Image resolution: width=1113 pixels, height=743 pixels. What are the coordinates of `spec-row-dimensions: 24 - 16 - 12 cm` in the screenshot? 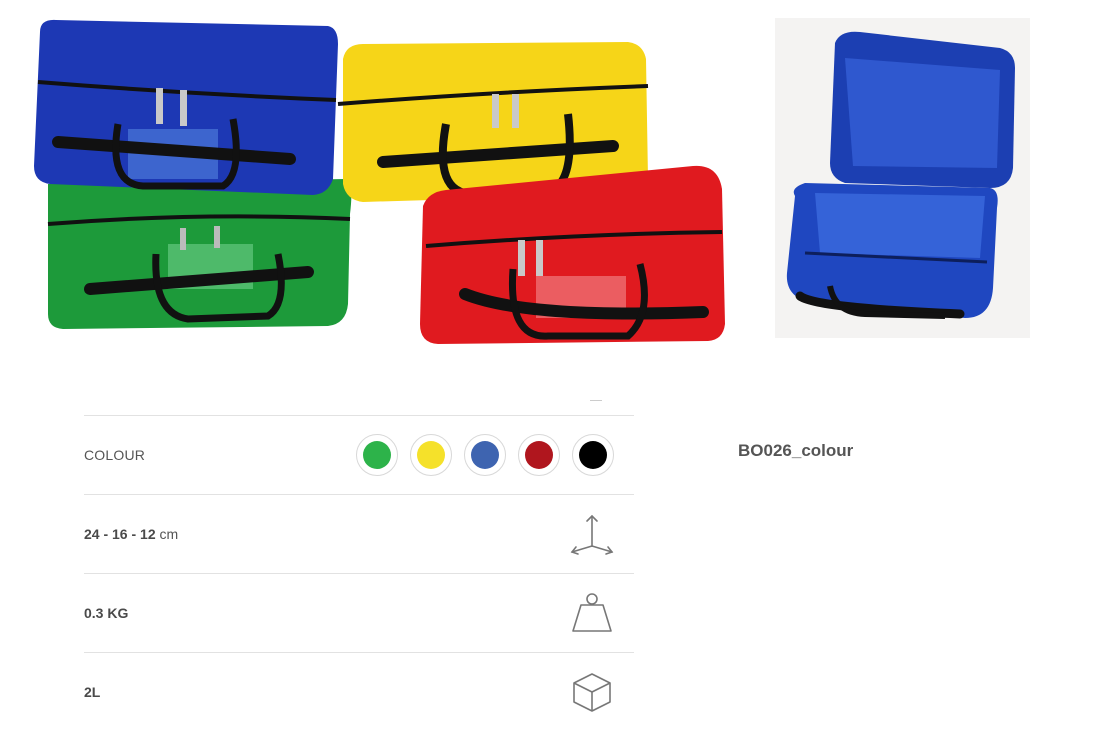 It's located at (359, 533).